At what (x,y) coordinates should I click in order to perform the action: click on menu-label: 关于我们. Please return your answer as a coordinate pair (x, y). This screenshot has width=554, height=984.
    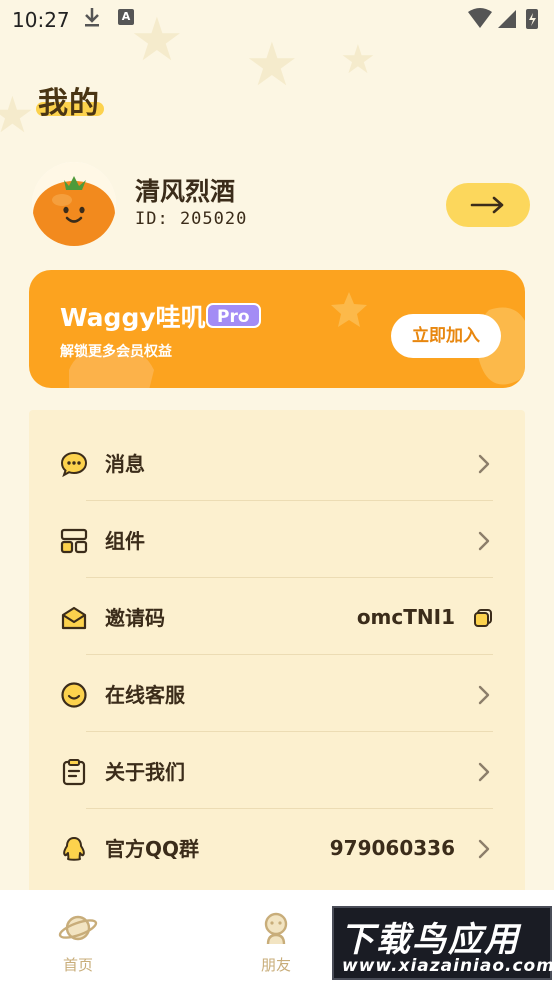
    Looking at the image, I should click on (145, 772).